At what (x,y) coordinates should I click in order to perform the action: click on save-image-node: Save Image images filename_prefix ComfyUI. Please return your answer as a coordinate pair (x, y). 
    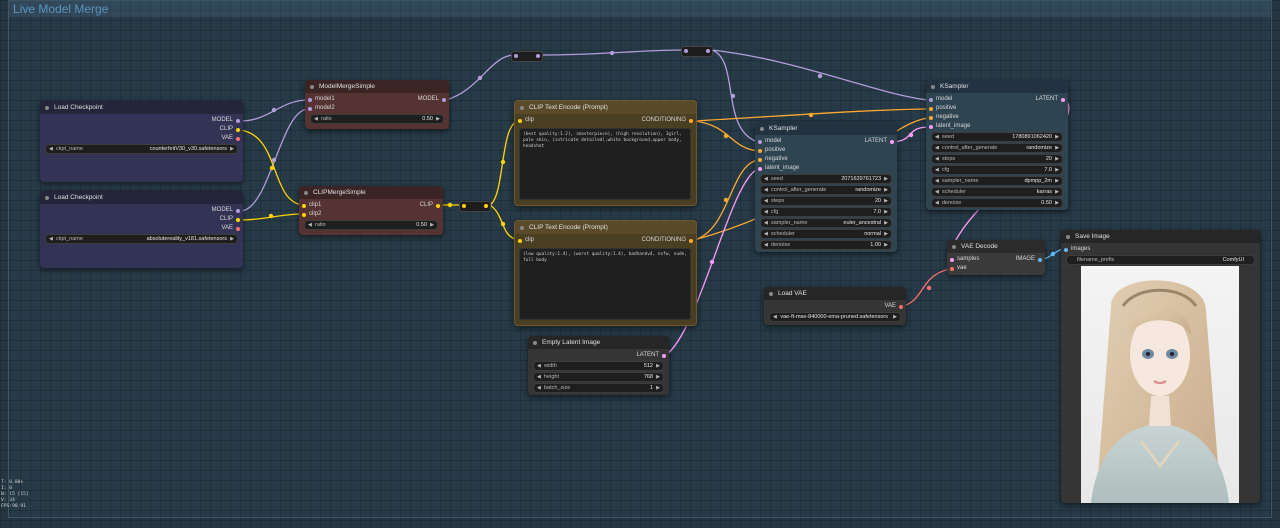
    Looking at the image, I should click on (1160, 366).